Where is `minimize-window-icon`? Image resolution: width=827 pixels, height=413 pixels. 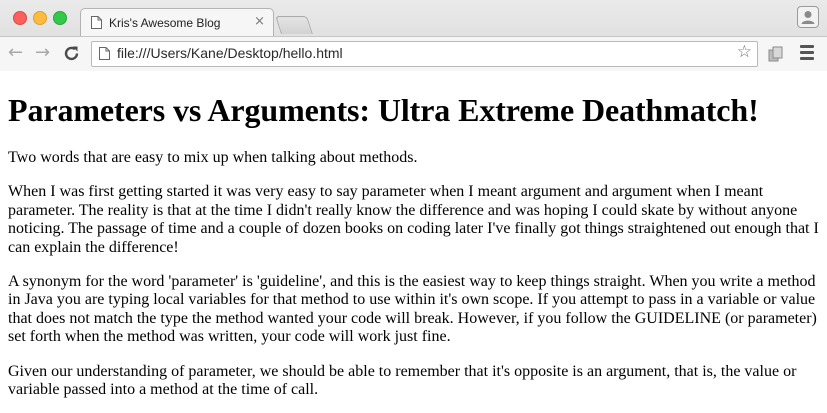
minimize-window-icon is located at coordinates (40, 18).